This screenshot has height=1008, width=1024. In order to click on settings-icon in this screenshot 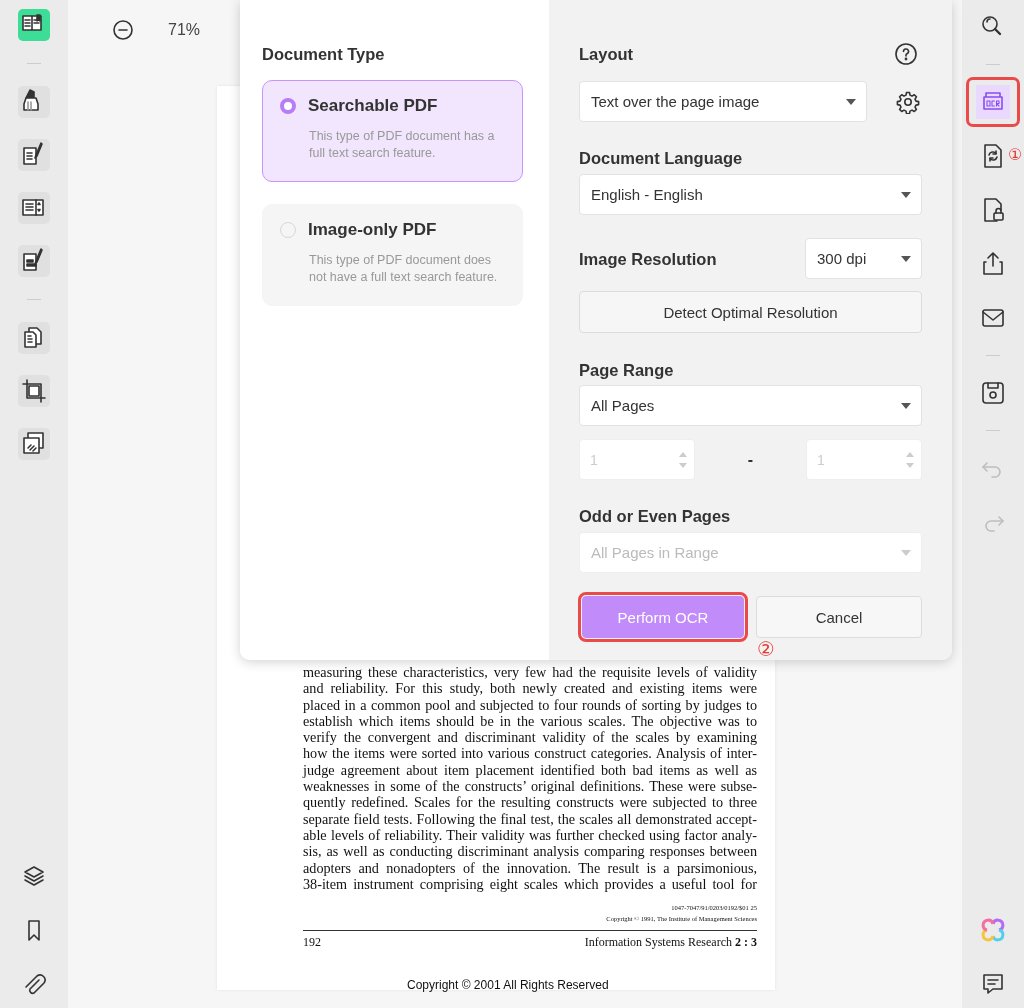, I will do `click(908, 101)`.